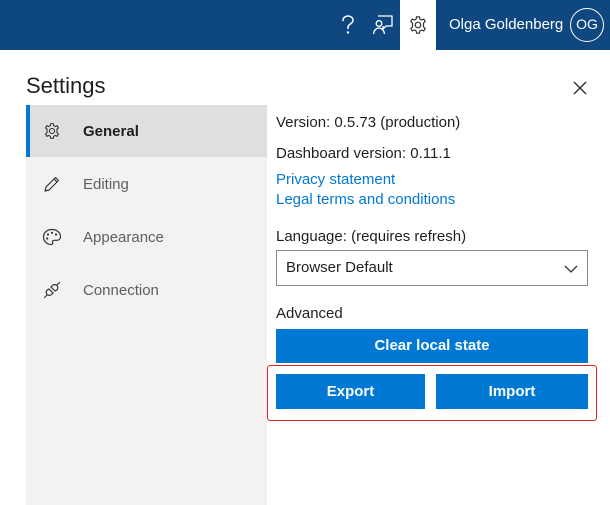  Describe the element at coordinates (432, 346) in the screenshot. I see `clear-local-state-button: Clear local state` at that location.